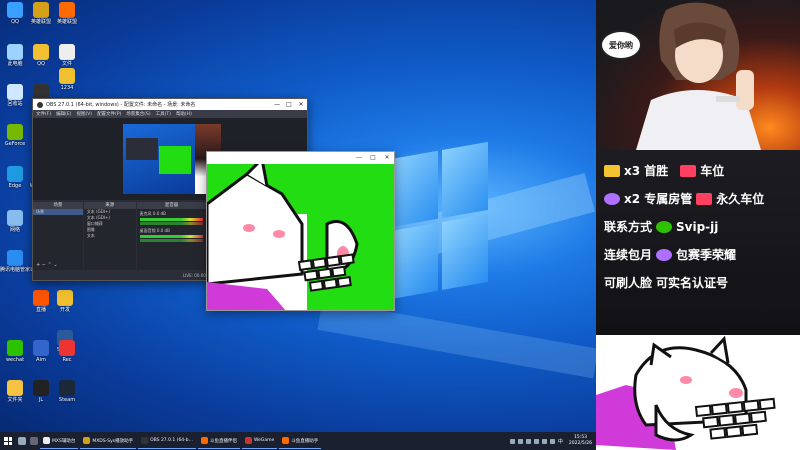 The height and width of the screenshot is (450, 800). What do you see at coordinates (67, 79) in the screenshot?
I see `desktop-icon: 1234` at bounding box center [67, 79].